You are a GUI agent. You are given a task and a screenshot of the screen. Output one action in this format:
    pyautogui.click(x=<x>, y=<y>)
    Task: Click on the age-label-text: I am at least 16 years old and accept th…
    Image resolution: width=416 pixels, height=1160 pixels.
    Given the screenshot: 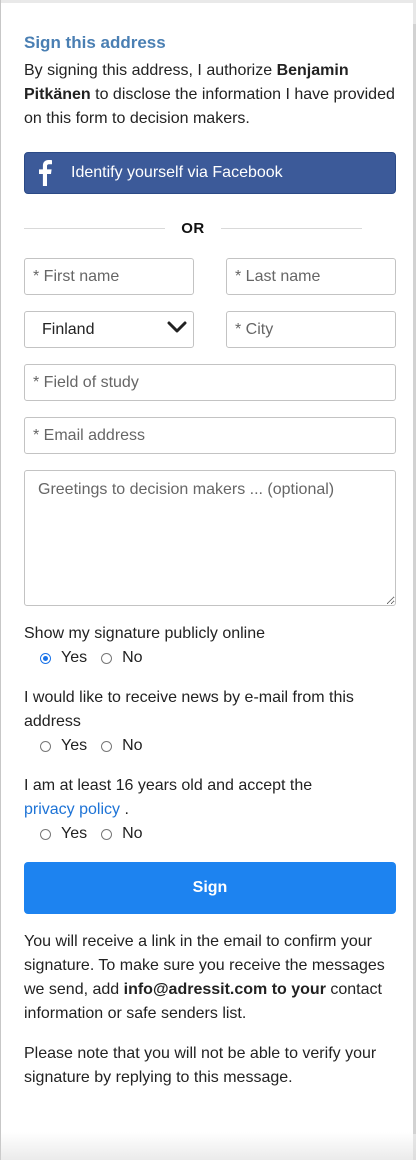 What is the action you would take?
    pyautogui.click(x=168, y=785)
    